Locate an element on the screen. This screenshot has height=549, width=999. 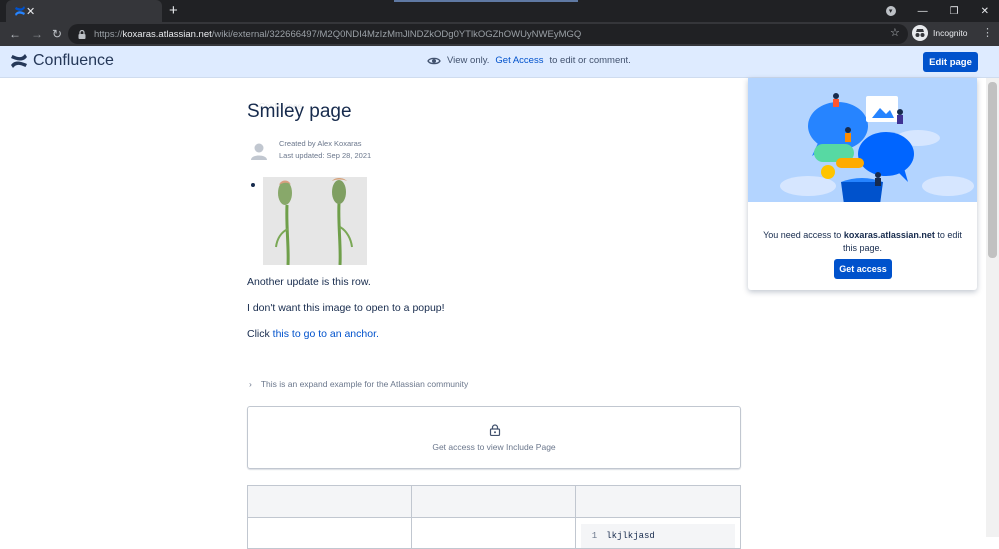
incognito-profile: Incognito is located at coordinates (940, 33).